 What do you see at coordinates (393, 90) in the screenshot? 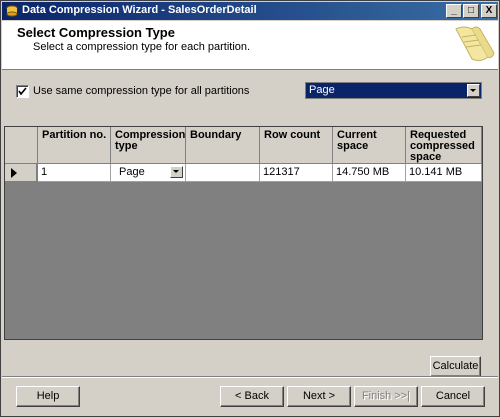
I see `compression-type-combo: Page` at bounding box center [393, 90].